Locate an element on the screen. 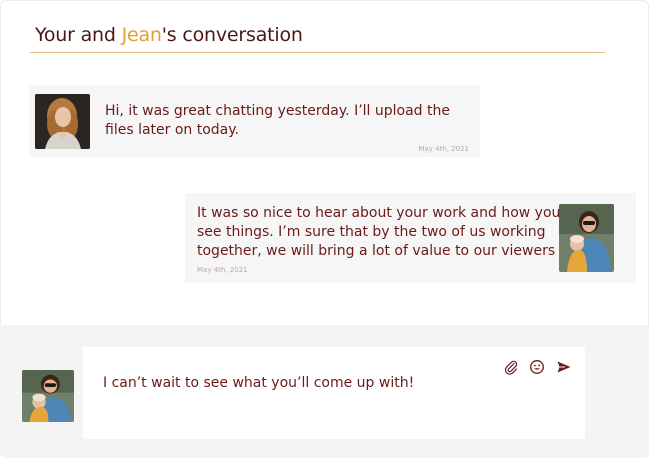  emoji-button is located at coordinates (537, 367).